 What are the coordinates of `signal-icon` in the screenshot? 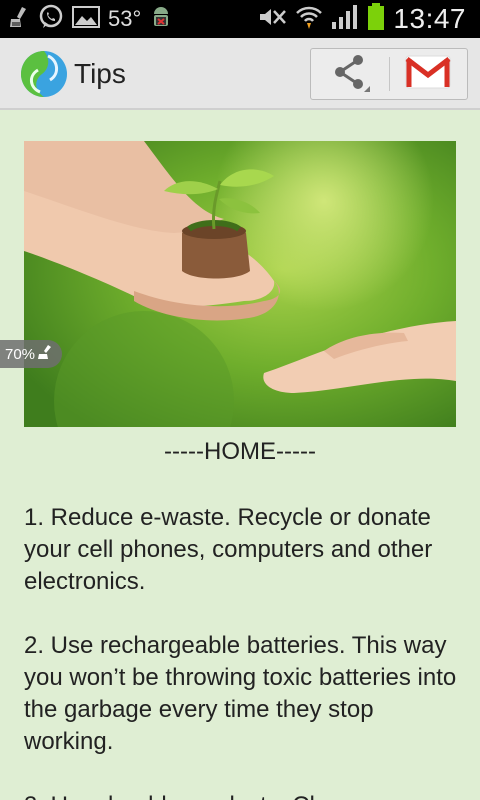 It's located at (345, 19).